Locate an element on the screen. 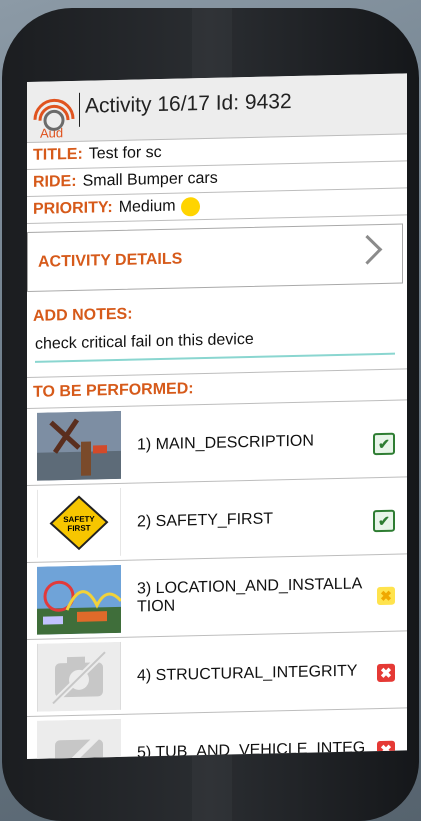  svg-text: SAFETY is located at coordinates (79, 519).